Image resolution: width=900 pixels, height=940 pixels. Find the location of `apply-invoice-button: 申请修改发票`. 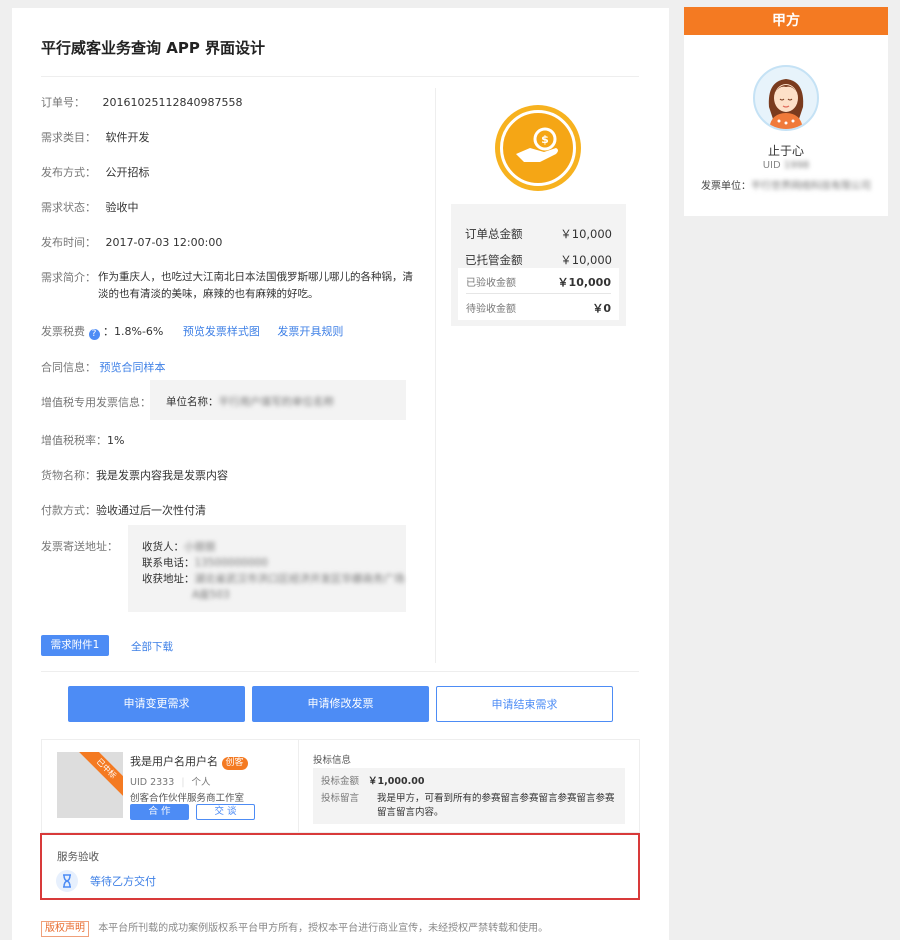

apply-invoice-button: 申请修改发票 is located at coordinates (340, 704).